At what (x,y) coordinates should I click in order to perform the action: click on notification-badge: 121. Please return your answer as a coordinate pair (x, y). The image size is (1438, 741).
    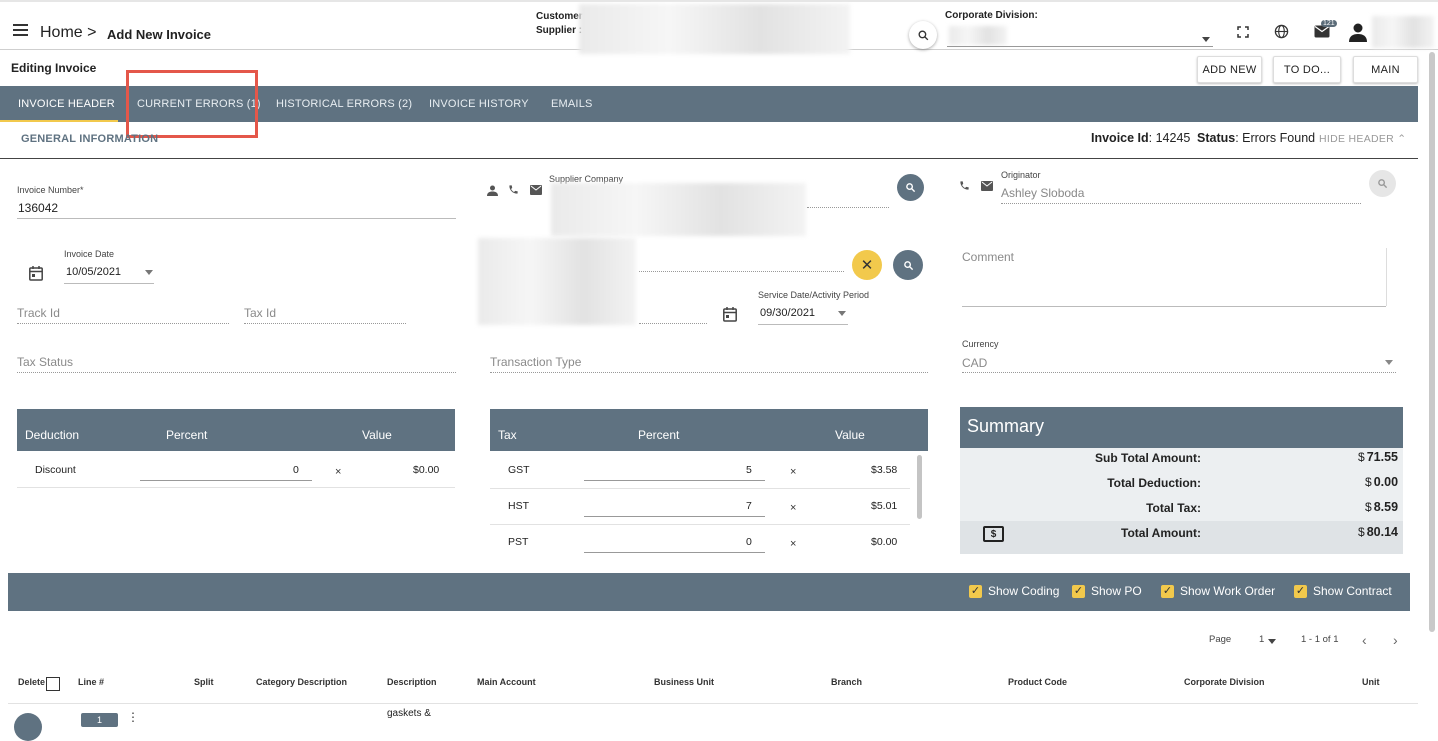
    Looking at the image, I should click on (1329, 23).